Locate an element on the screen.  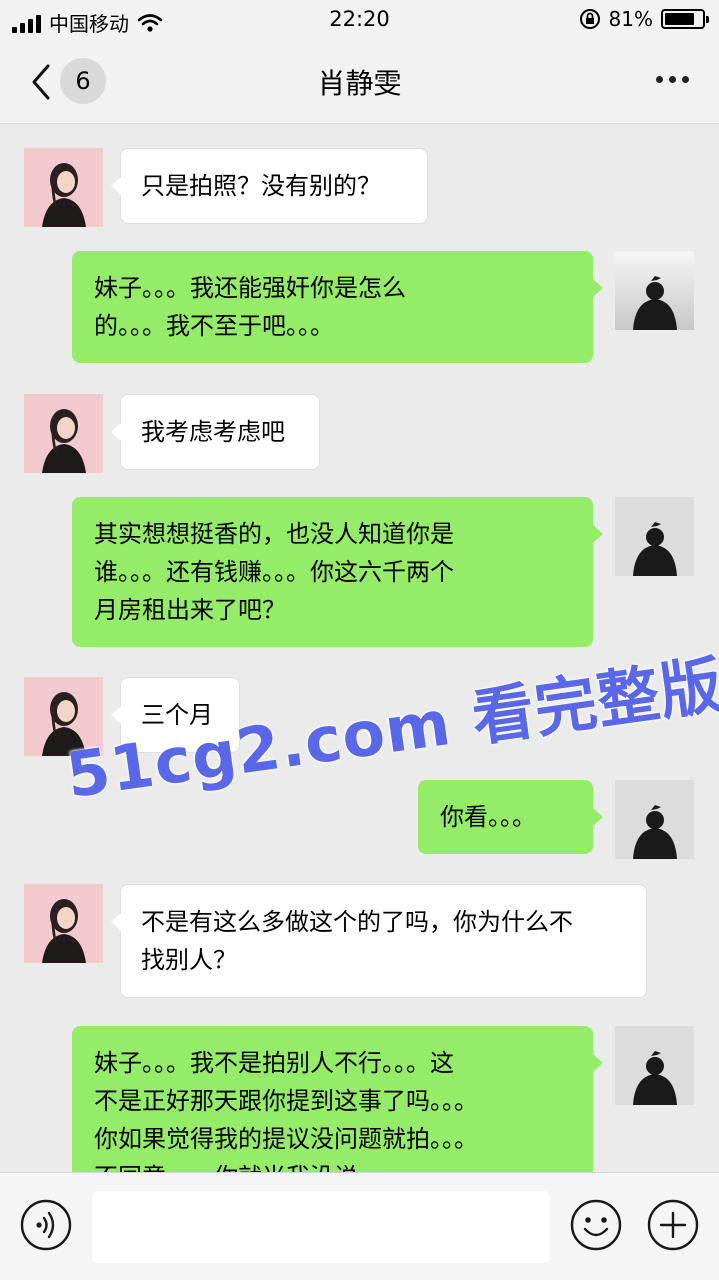
message-input is located at coordinates (321, 1227).